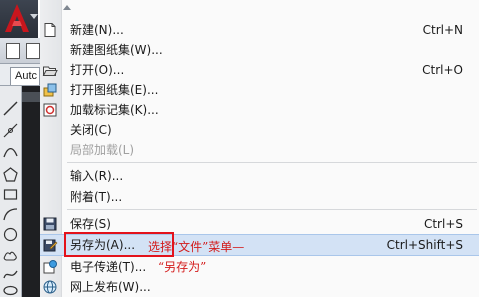 This screenshot has width=479, height=297. I want to click on new-icon, so click(13, 51).